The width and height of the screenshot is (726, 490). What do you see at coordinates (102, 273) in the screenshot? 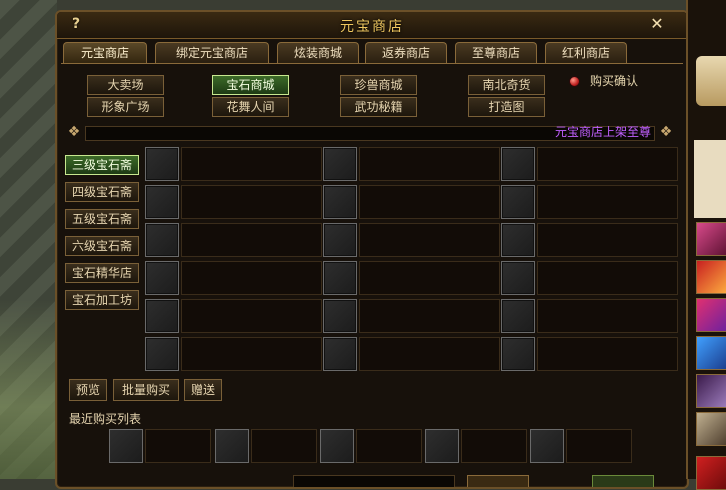
I see `subcat-gem-essence: 宝石精华店` at bounding box center [102, 273].